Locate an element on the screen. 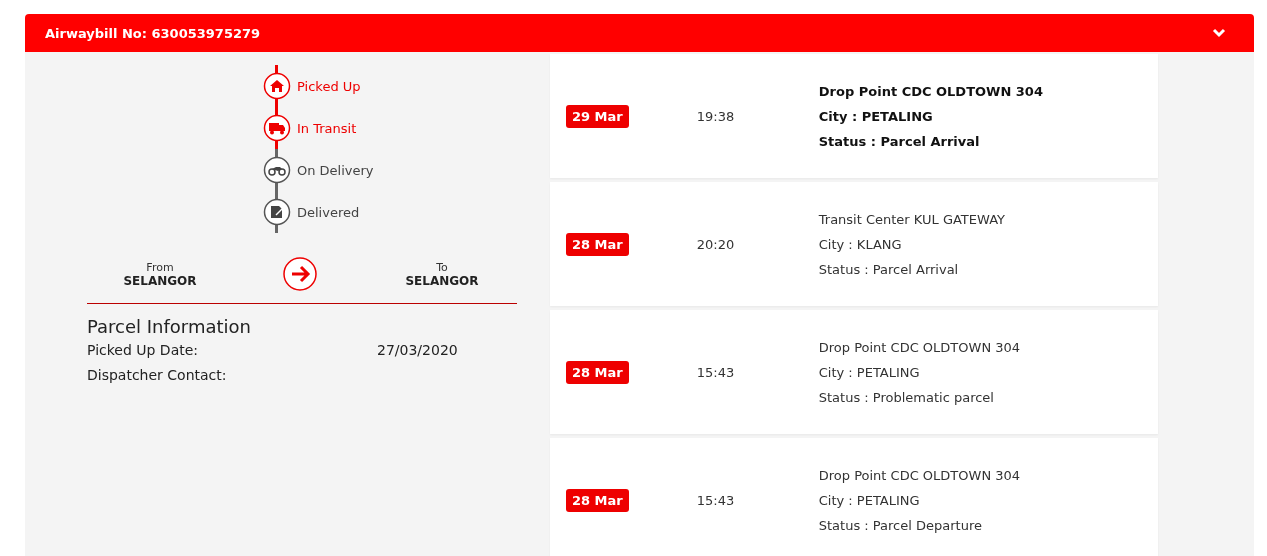 This screenshot has height=556, width=1267. to-location: SELANGOR is located at coordinates (442, 280).